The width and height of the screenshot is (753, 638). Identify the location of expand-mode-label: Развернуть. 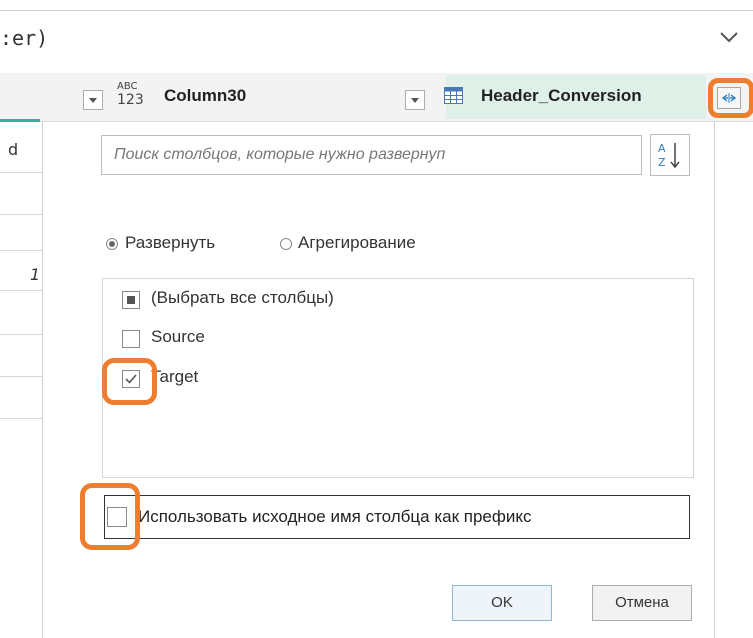
(170, 243).